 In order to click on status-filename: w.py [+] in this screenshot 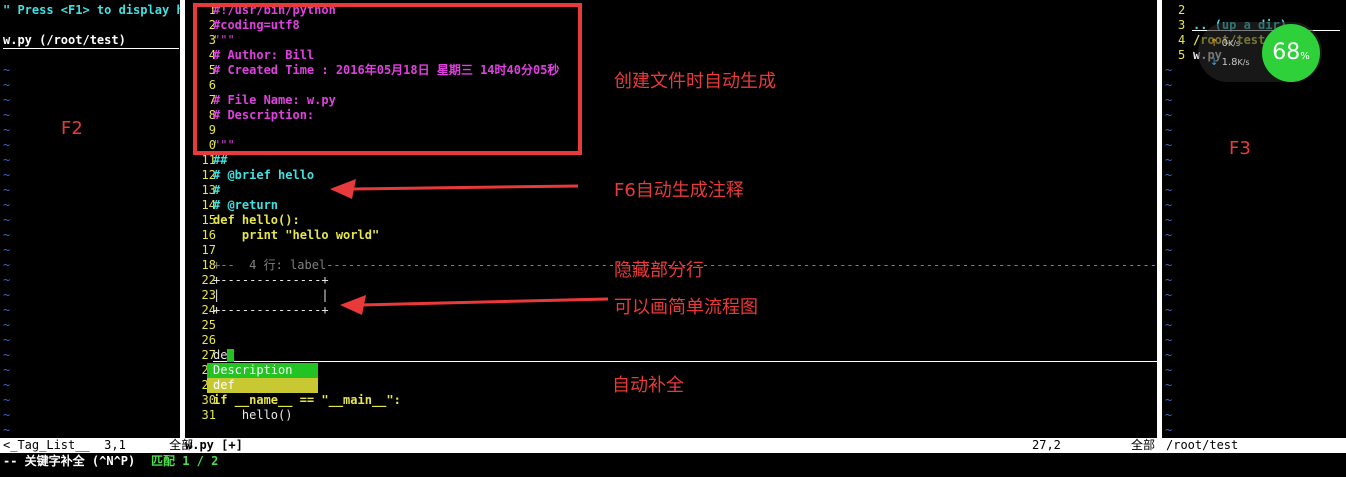, I will do `click(214, 445)`.